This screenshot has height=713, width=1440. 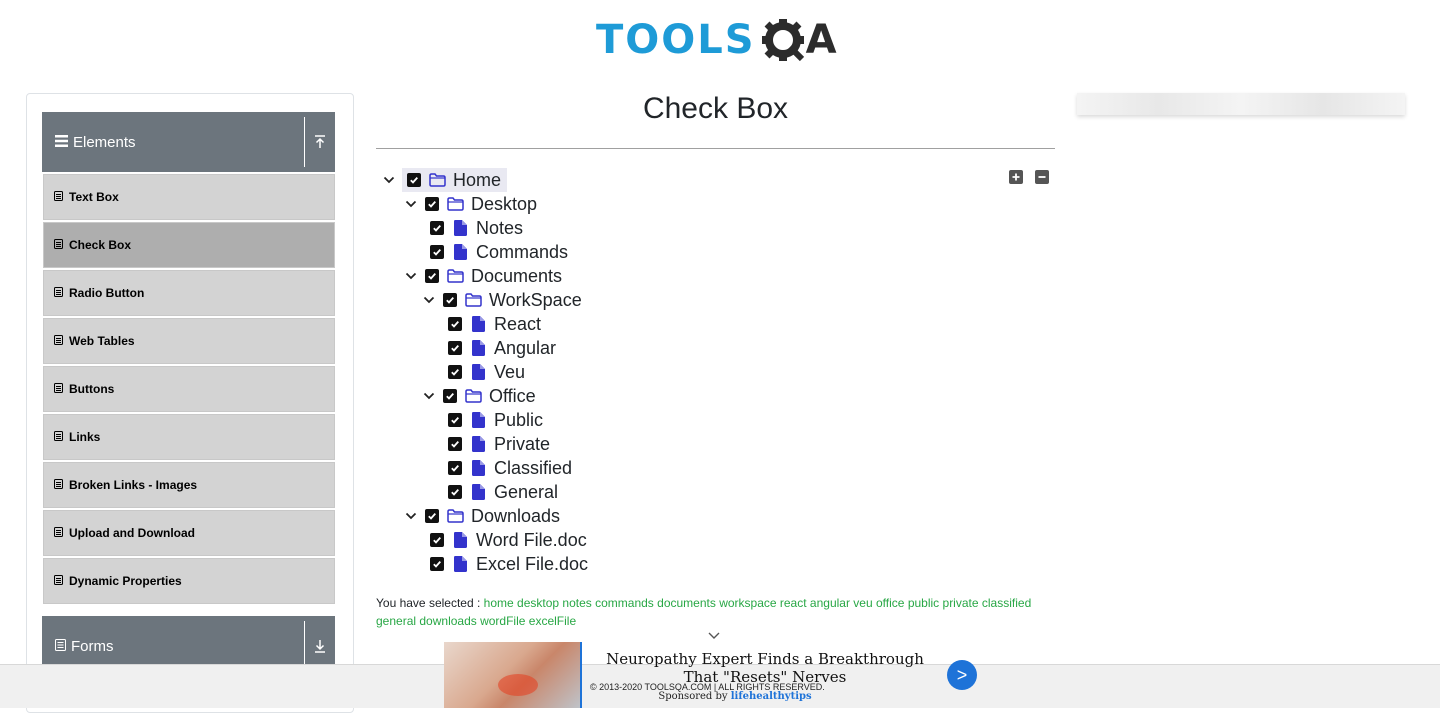 I want to click on tree-node-label: Notes, so click(x=500, y=227).